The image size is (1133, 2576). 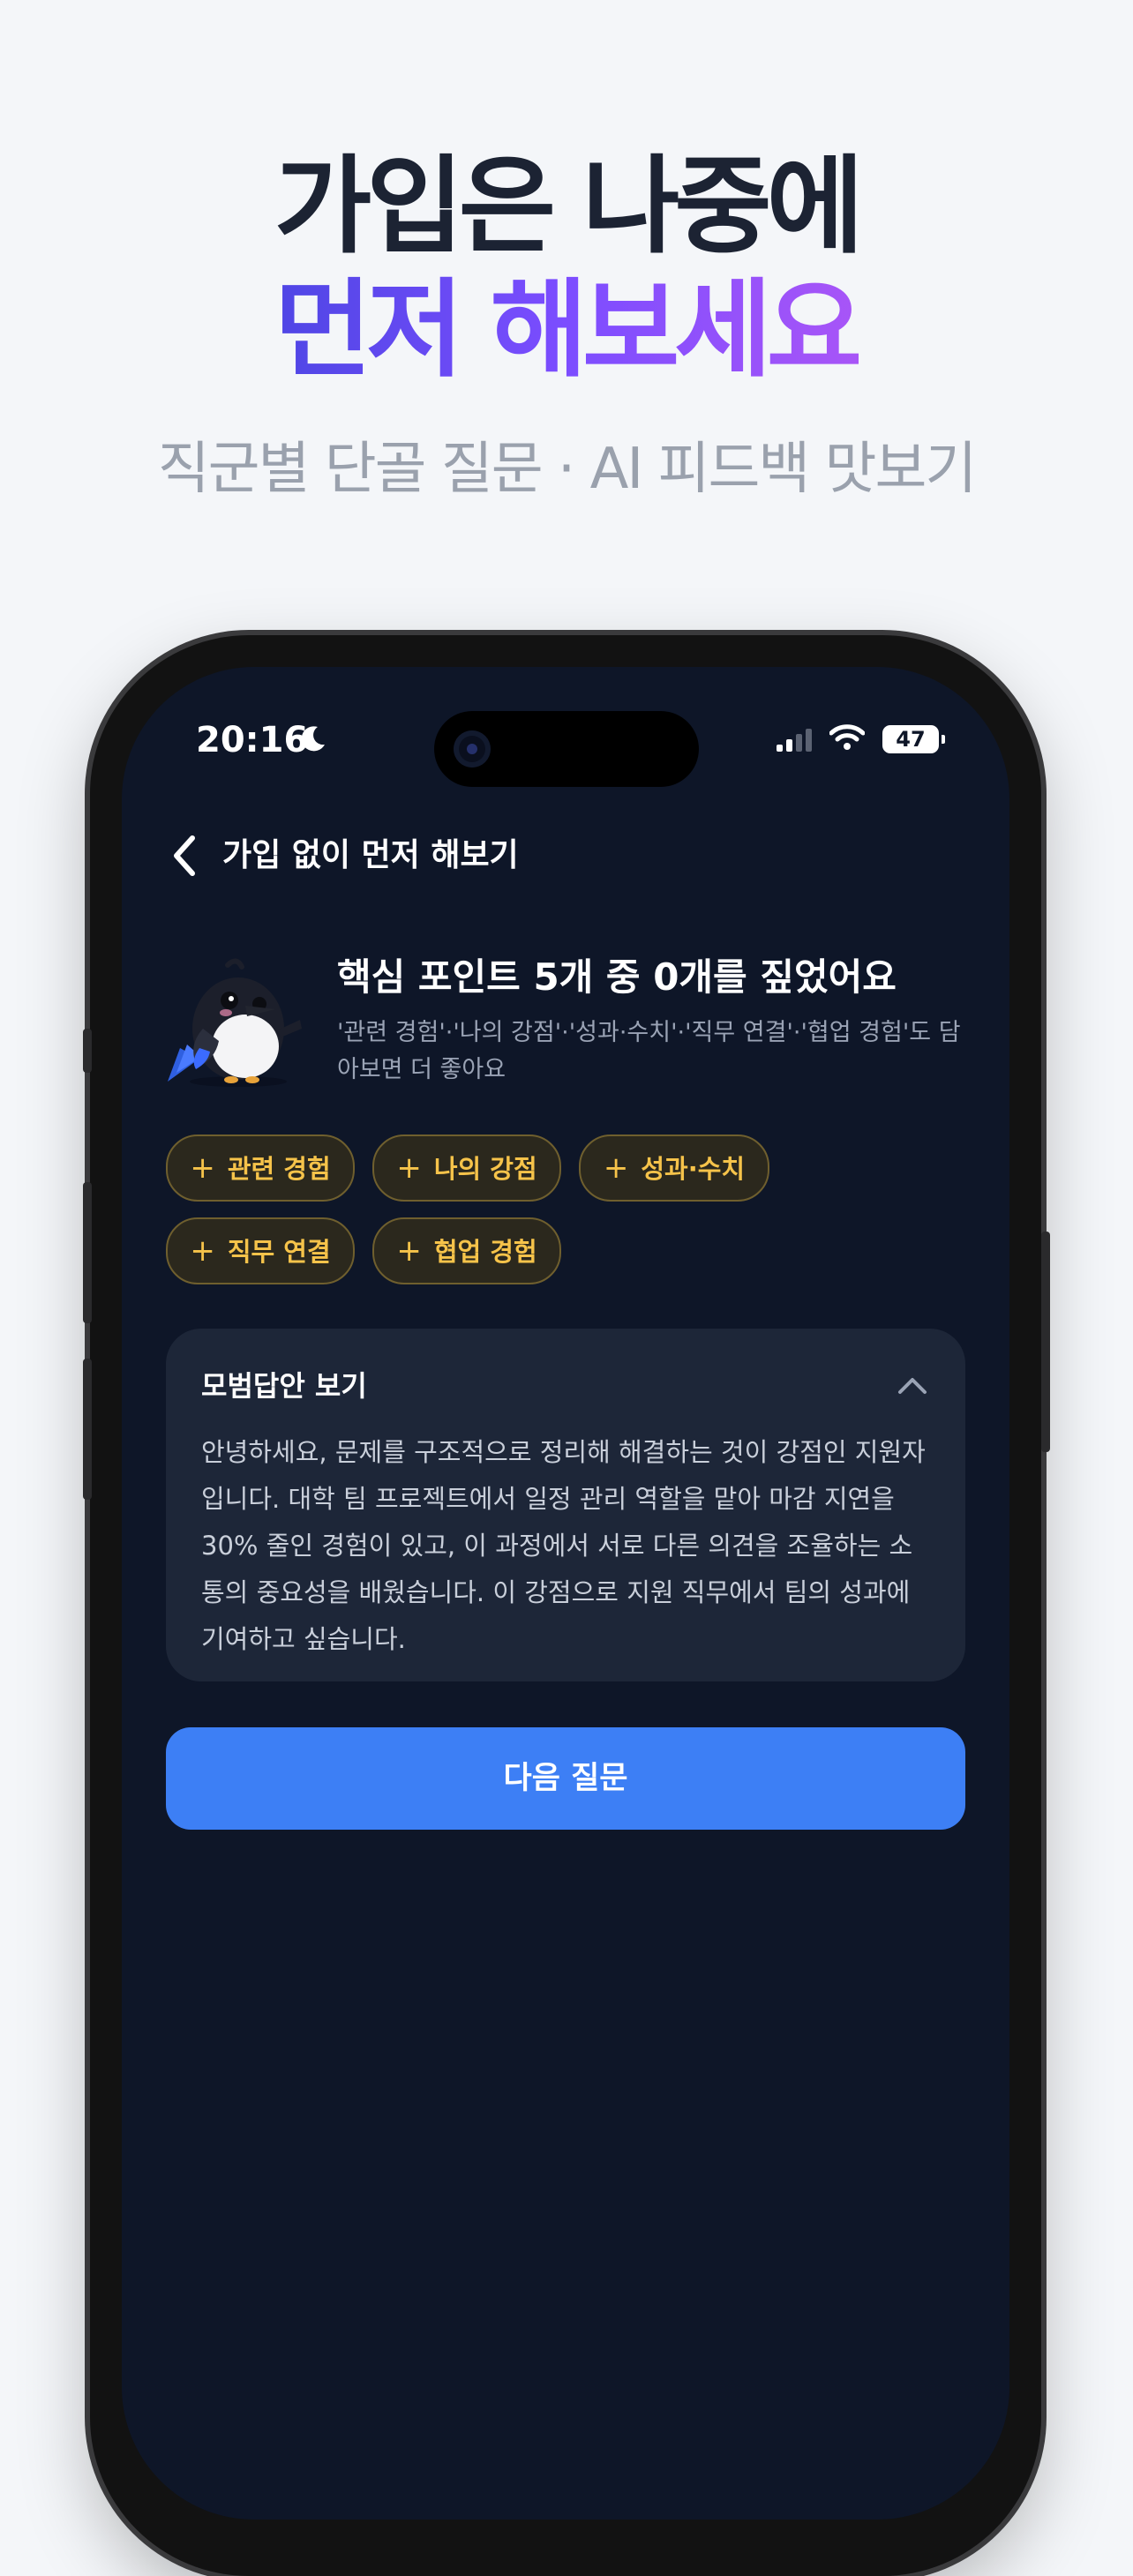 What do you see at coordinates (87, 1051) in the screenshot?
I see `phone-side-button` at bounding box center [87, 1051].